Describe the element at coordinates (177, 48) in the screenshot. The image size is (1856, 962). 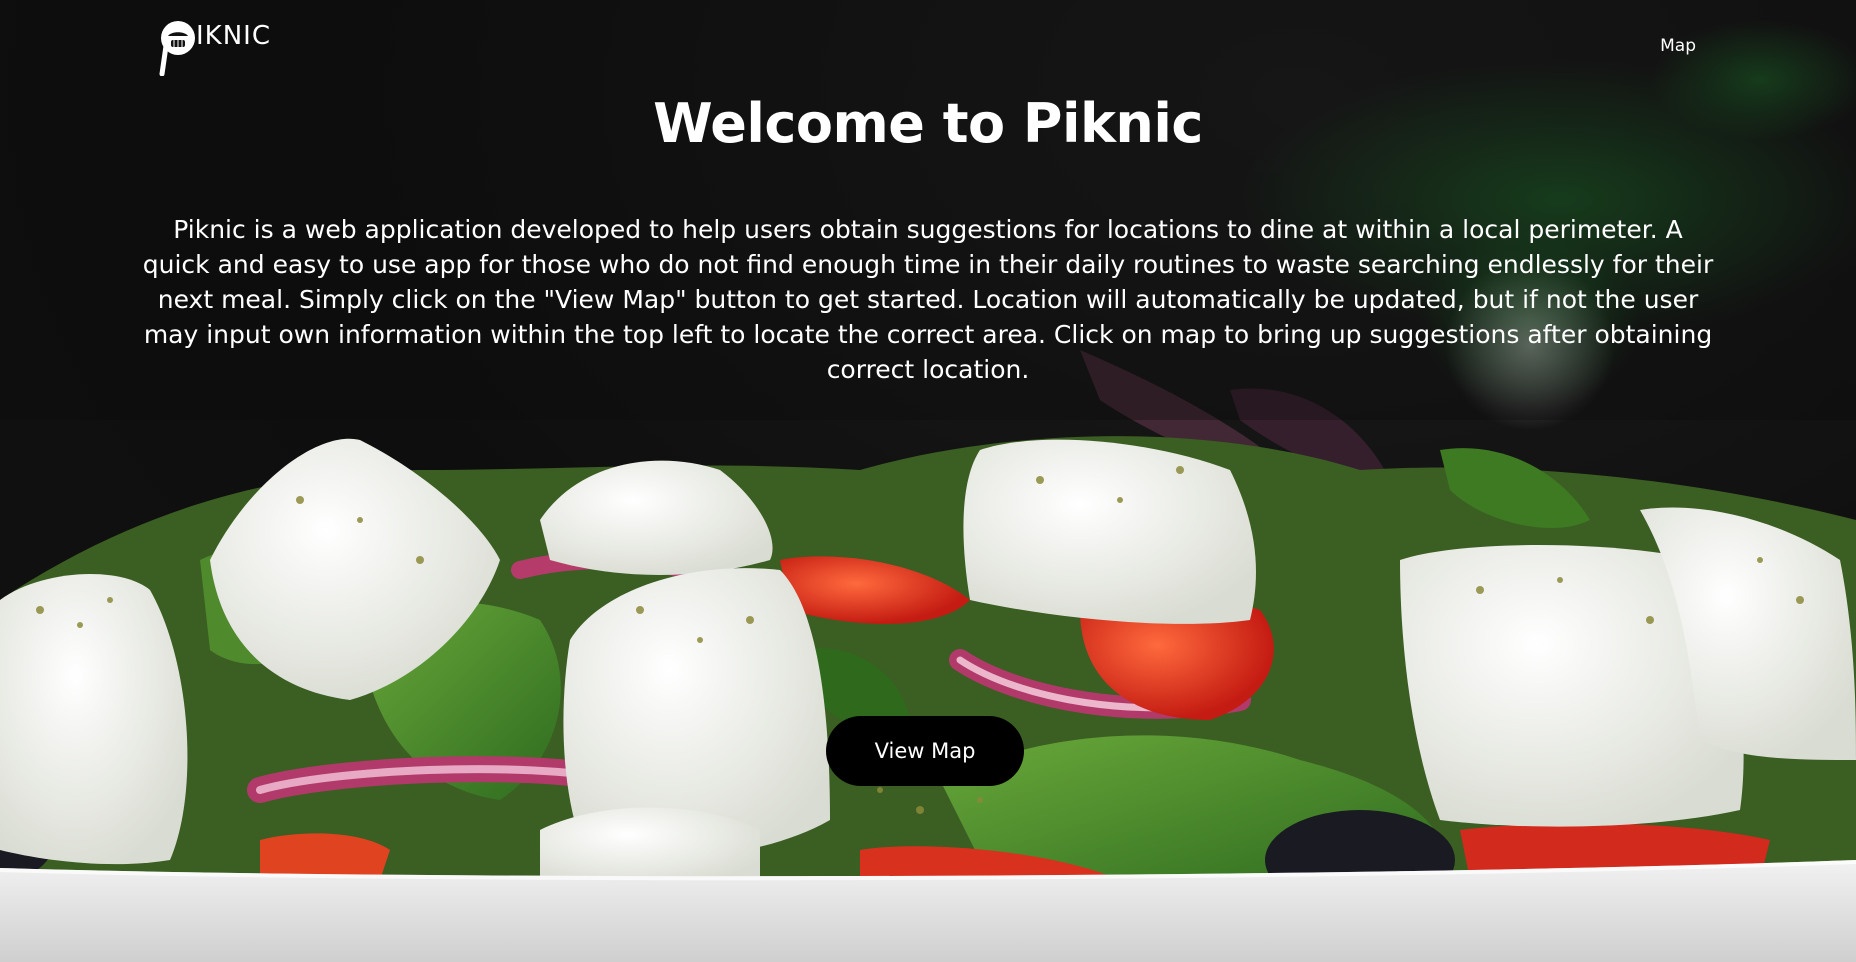
I see `piknic-logo-icon` at that location.